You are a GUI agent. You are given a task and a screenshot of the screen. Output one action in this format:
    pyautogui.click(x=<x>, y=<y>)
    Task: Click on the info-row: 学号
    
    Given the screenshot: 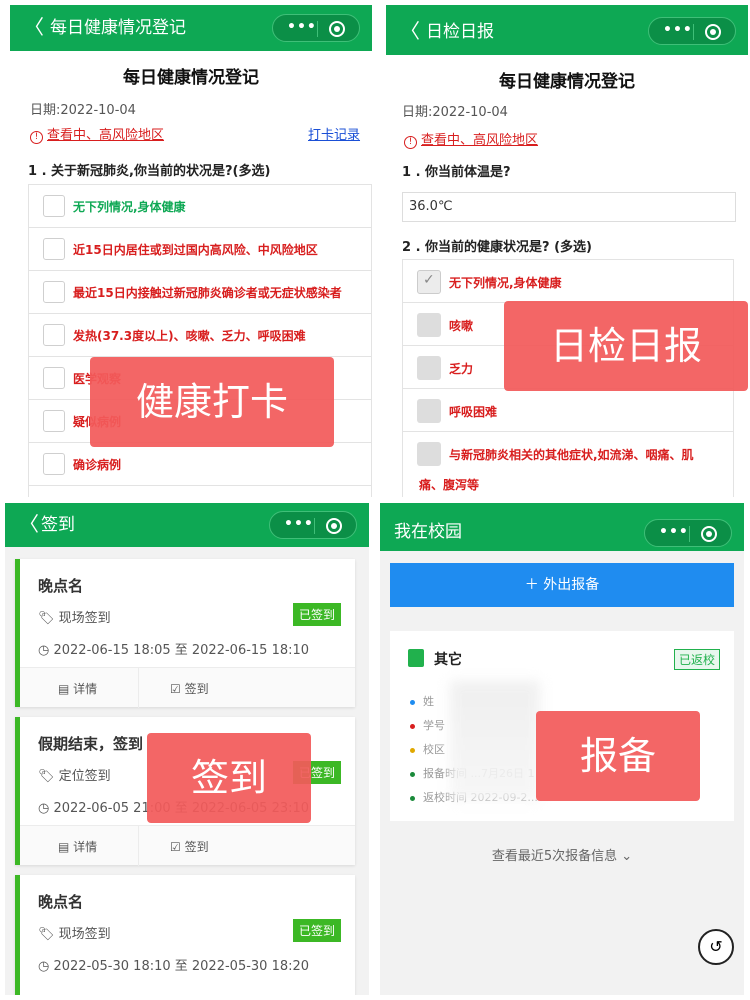 What is the action you would take?
    pyautogui.click(x=427, y=725)
    